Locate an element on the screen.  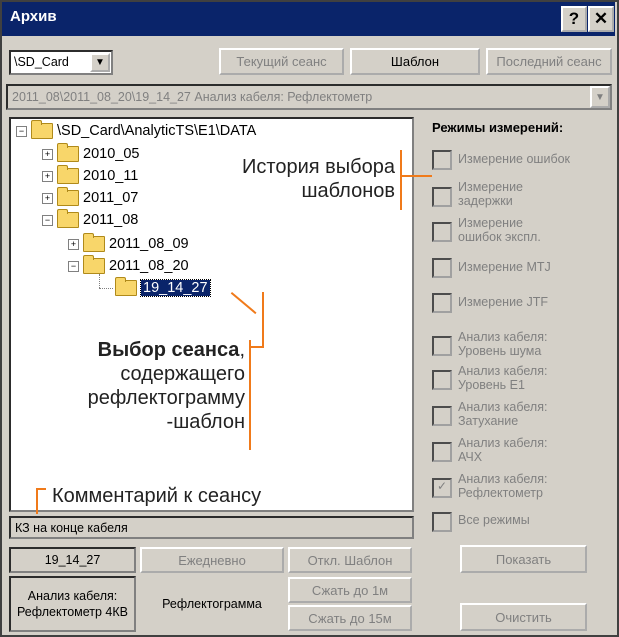
mode-checkbox: Анализ кабеля: Уровень E1 is located at coordinates (500, 378).